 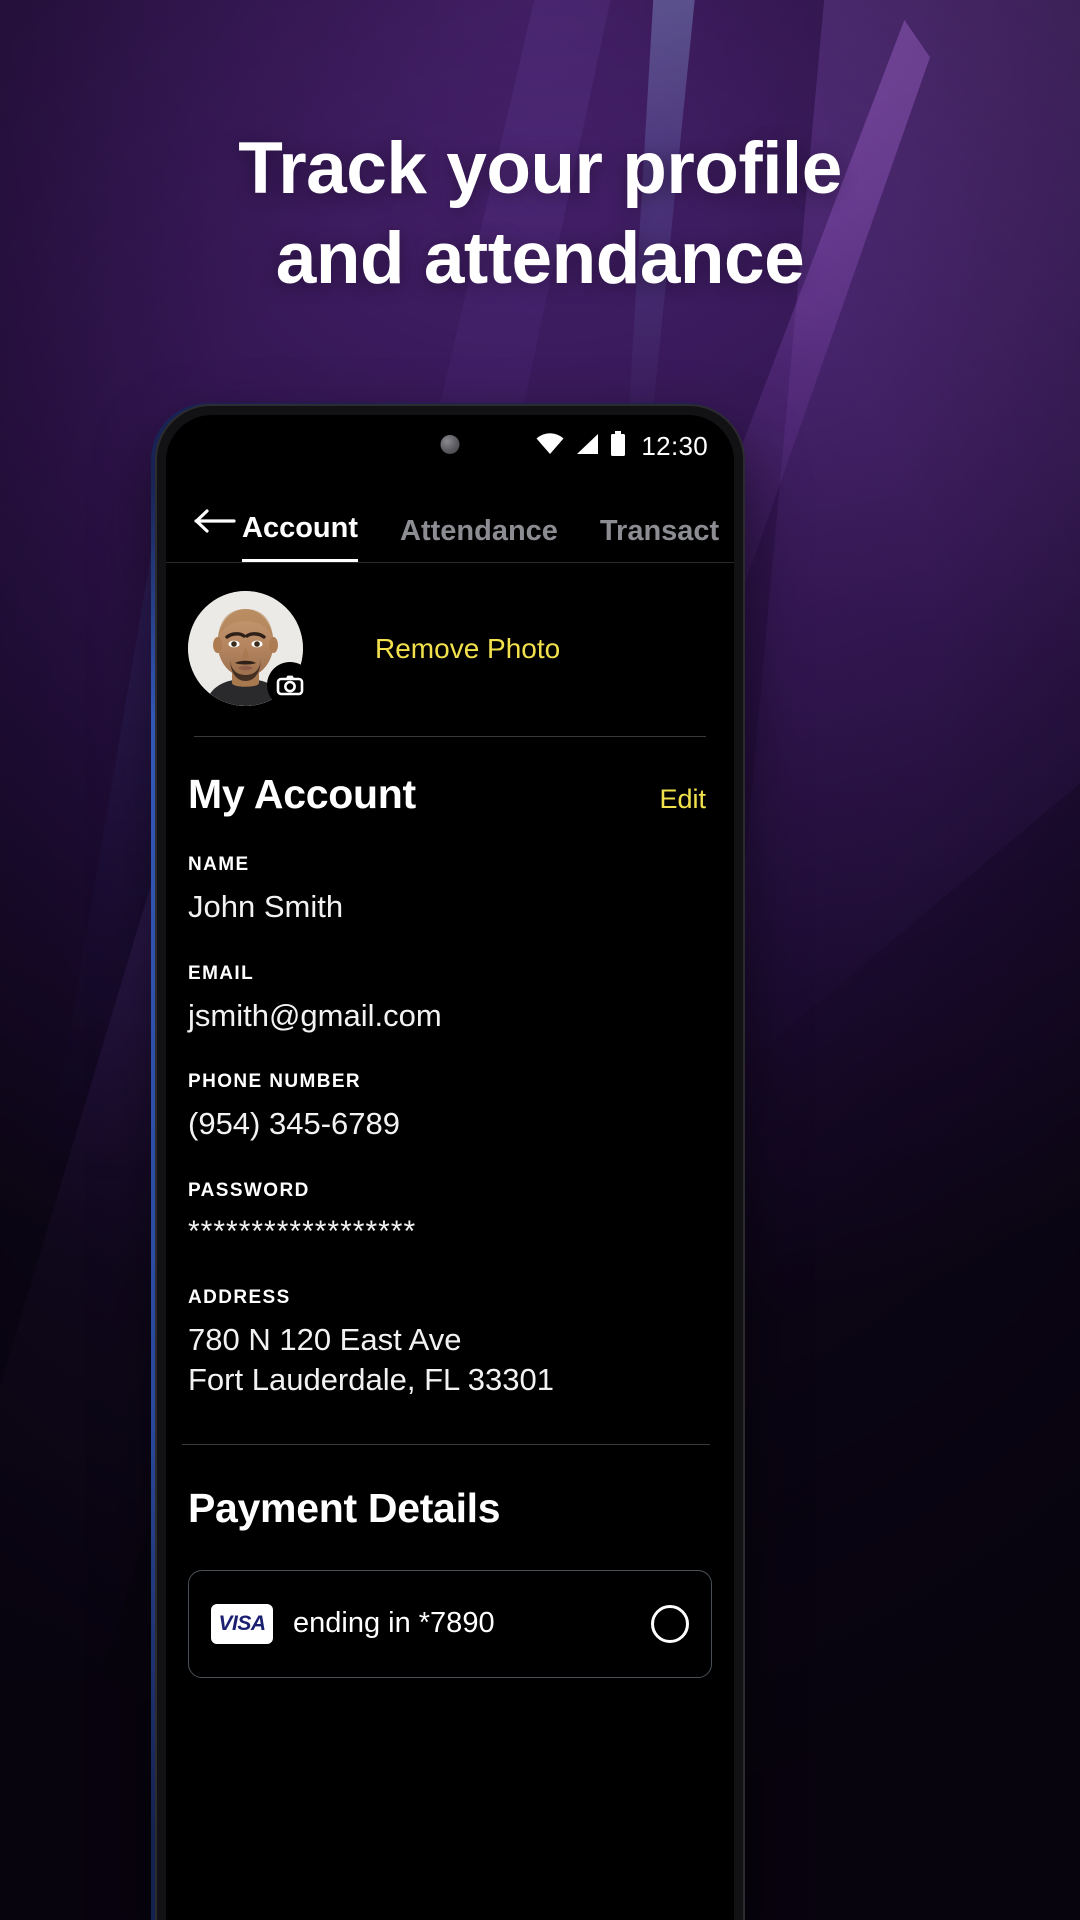 What do you see at coordinates (467, 649) in the screenshot?
I see `remove-photo-button: Remove Photo` at bounding box center [467, 649].